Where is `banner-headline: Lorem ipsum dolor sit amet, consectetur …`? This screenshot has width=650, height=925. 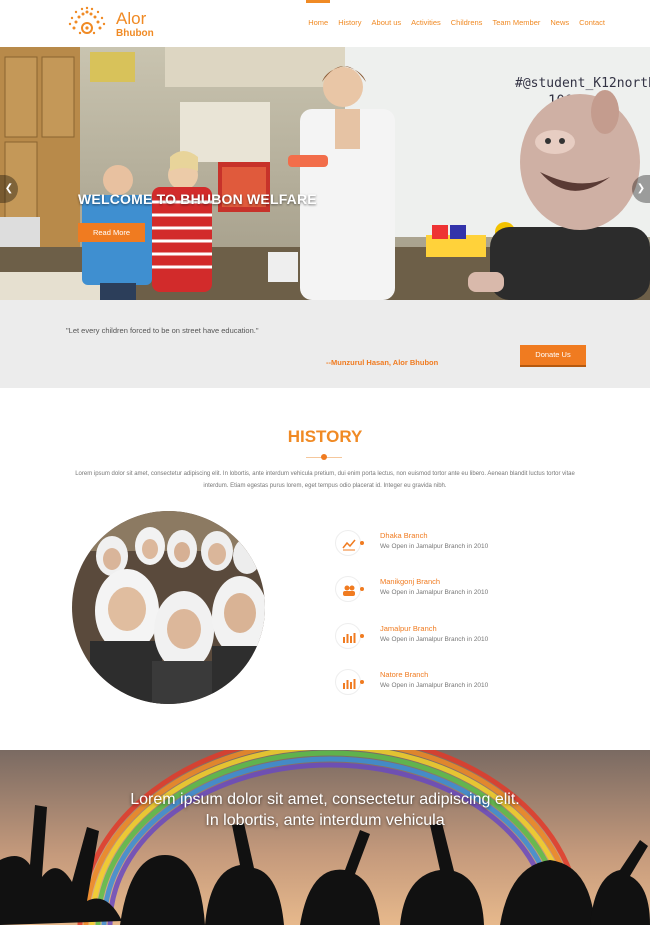
banner-headline: Lorem ipsum dolor sit amet, consectetur … is located at coordinates (325, 810).